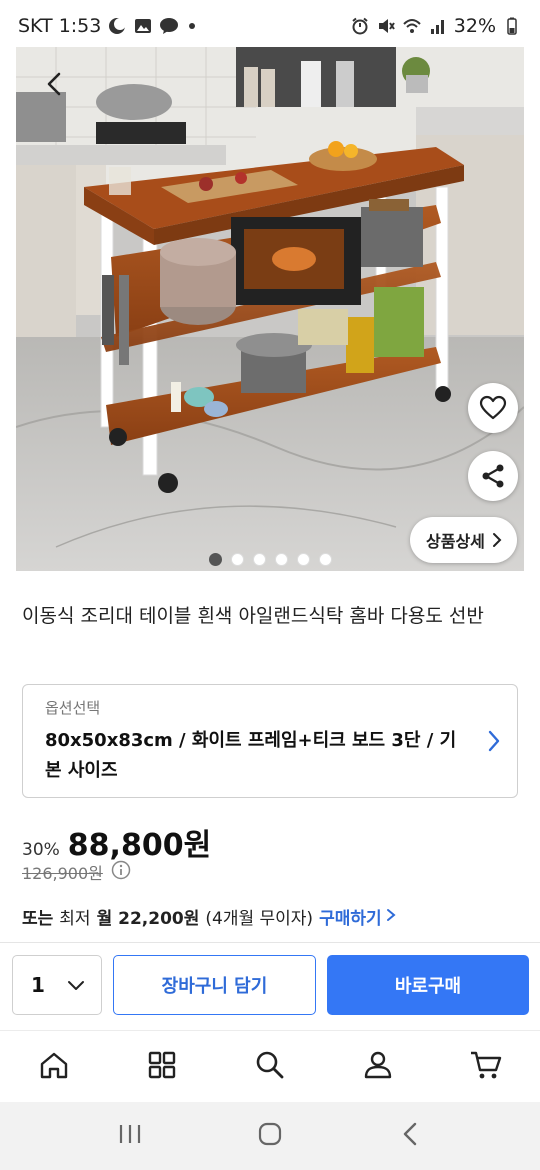  I want to click on home-system-button, so click(270, 1136).